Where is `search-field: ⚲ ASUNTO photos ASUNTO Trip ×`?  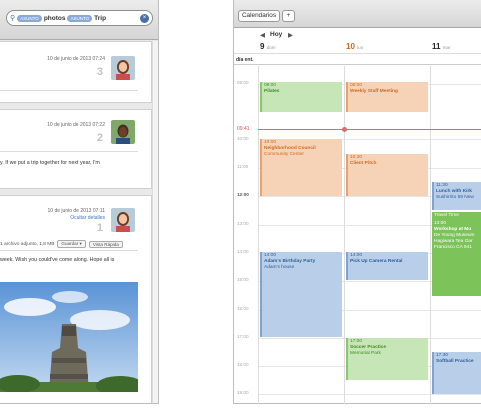 search-field: ⚲ ASUNTO photos ASUNTO Trip × is located at coordinates (79, 18).